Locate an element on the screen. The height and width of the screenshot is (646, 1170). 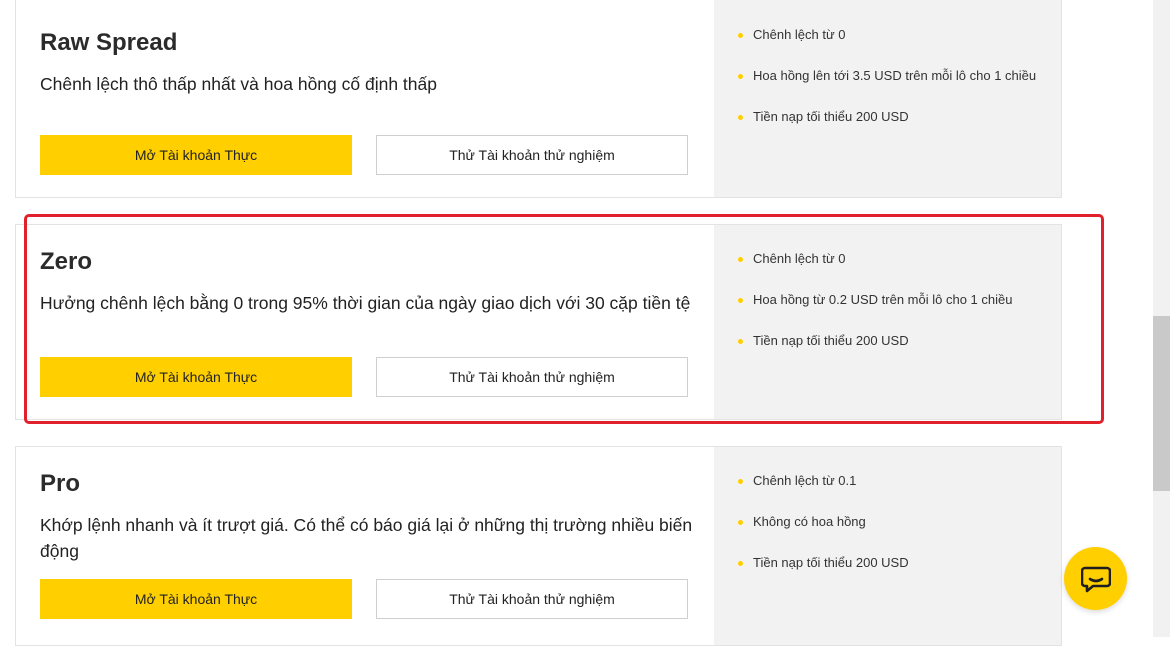
feature-text: Không có hoa hồng is located at coordinates (809, 521).